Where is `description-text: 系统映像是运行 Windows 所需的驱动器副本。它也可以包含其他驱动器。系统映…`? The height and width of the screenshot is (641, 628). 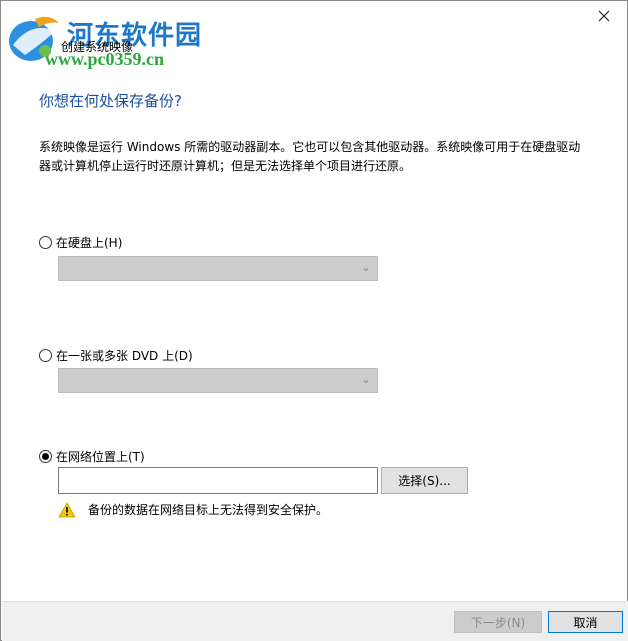
description-text: 系统映像是运行 Windows 所需的驱动器副本。它也可以包含其他驱动器。系统映… is located at coordinates (310, 156).